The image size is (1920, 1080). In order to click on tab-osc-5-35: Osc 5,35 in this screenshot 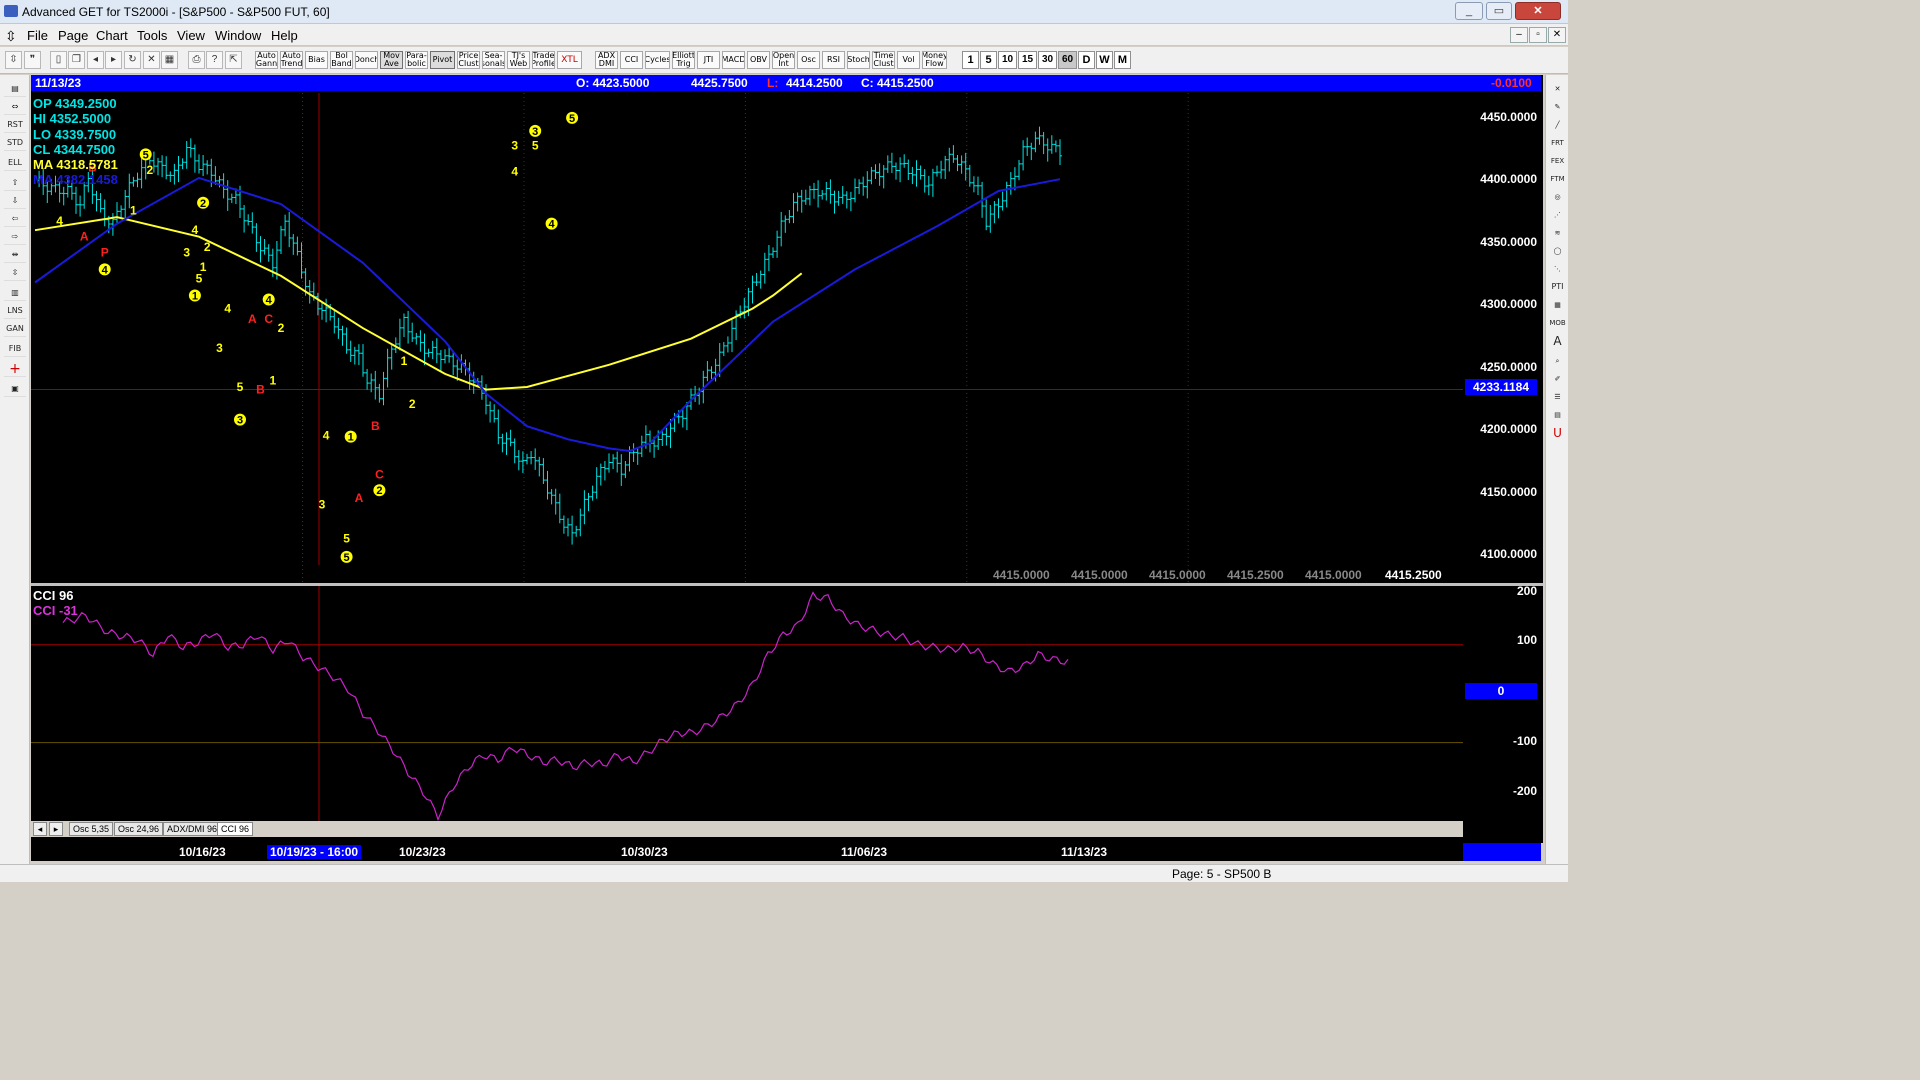, I will do `click(91, 829)`.